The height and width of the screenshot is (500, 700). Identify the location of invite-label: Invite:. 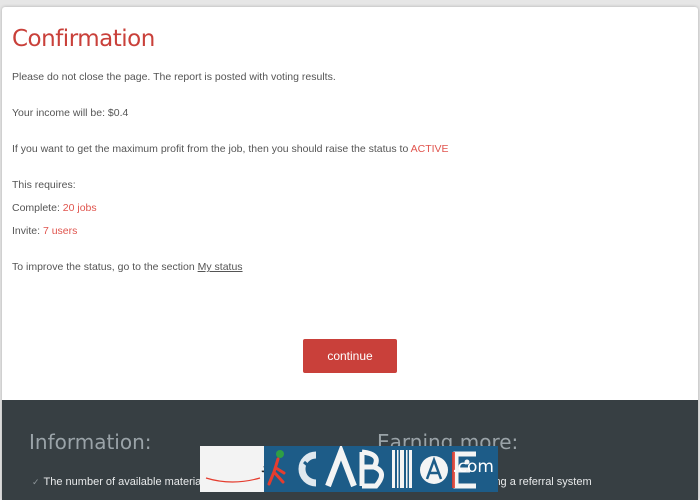
(27, 231).